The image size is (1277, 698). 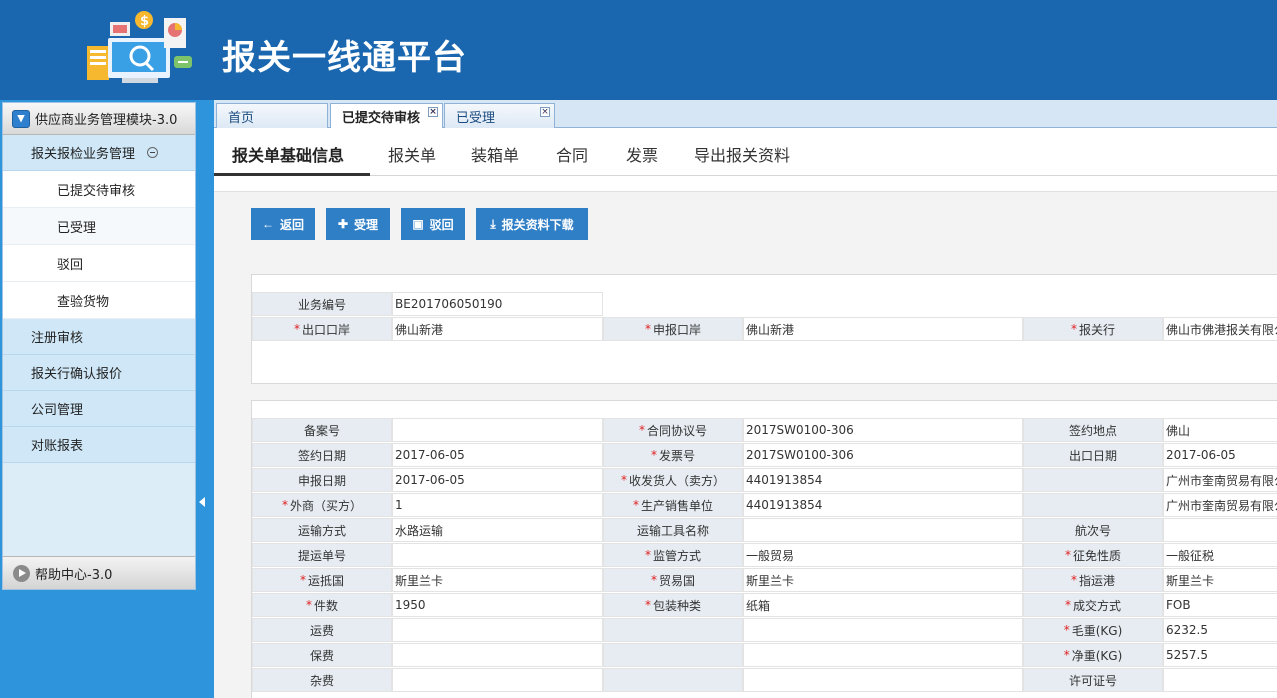 What do you see at coordinates (99, 300) in the screenshot?
I see `menu-sub-item-inspection: 查验货物` at bounding box center [99, 300].